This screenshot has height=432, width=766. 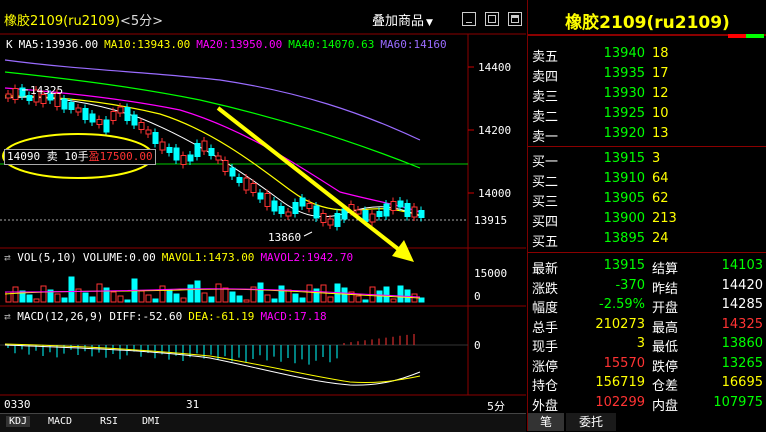 I want to click on tab-kdj: KDJ, so click(x=18, y=421).